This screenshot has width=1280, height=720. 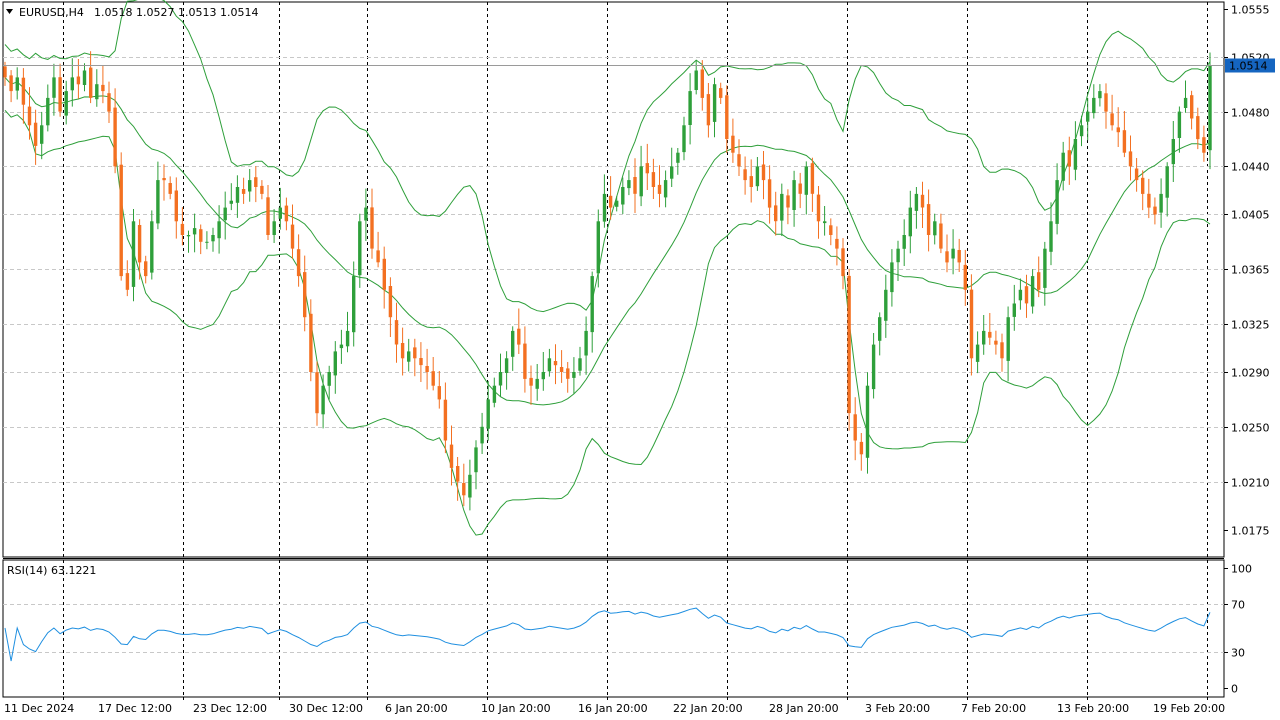 What do you see at coordinates (1238, 605) in the screenshot?
I see `rsi-y-tick-label: 70` at bounding box center [1238, 605].